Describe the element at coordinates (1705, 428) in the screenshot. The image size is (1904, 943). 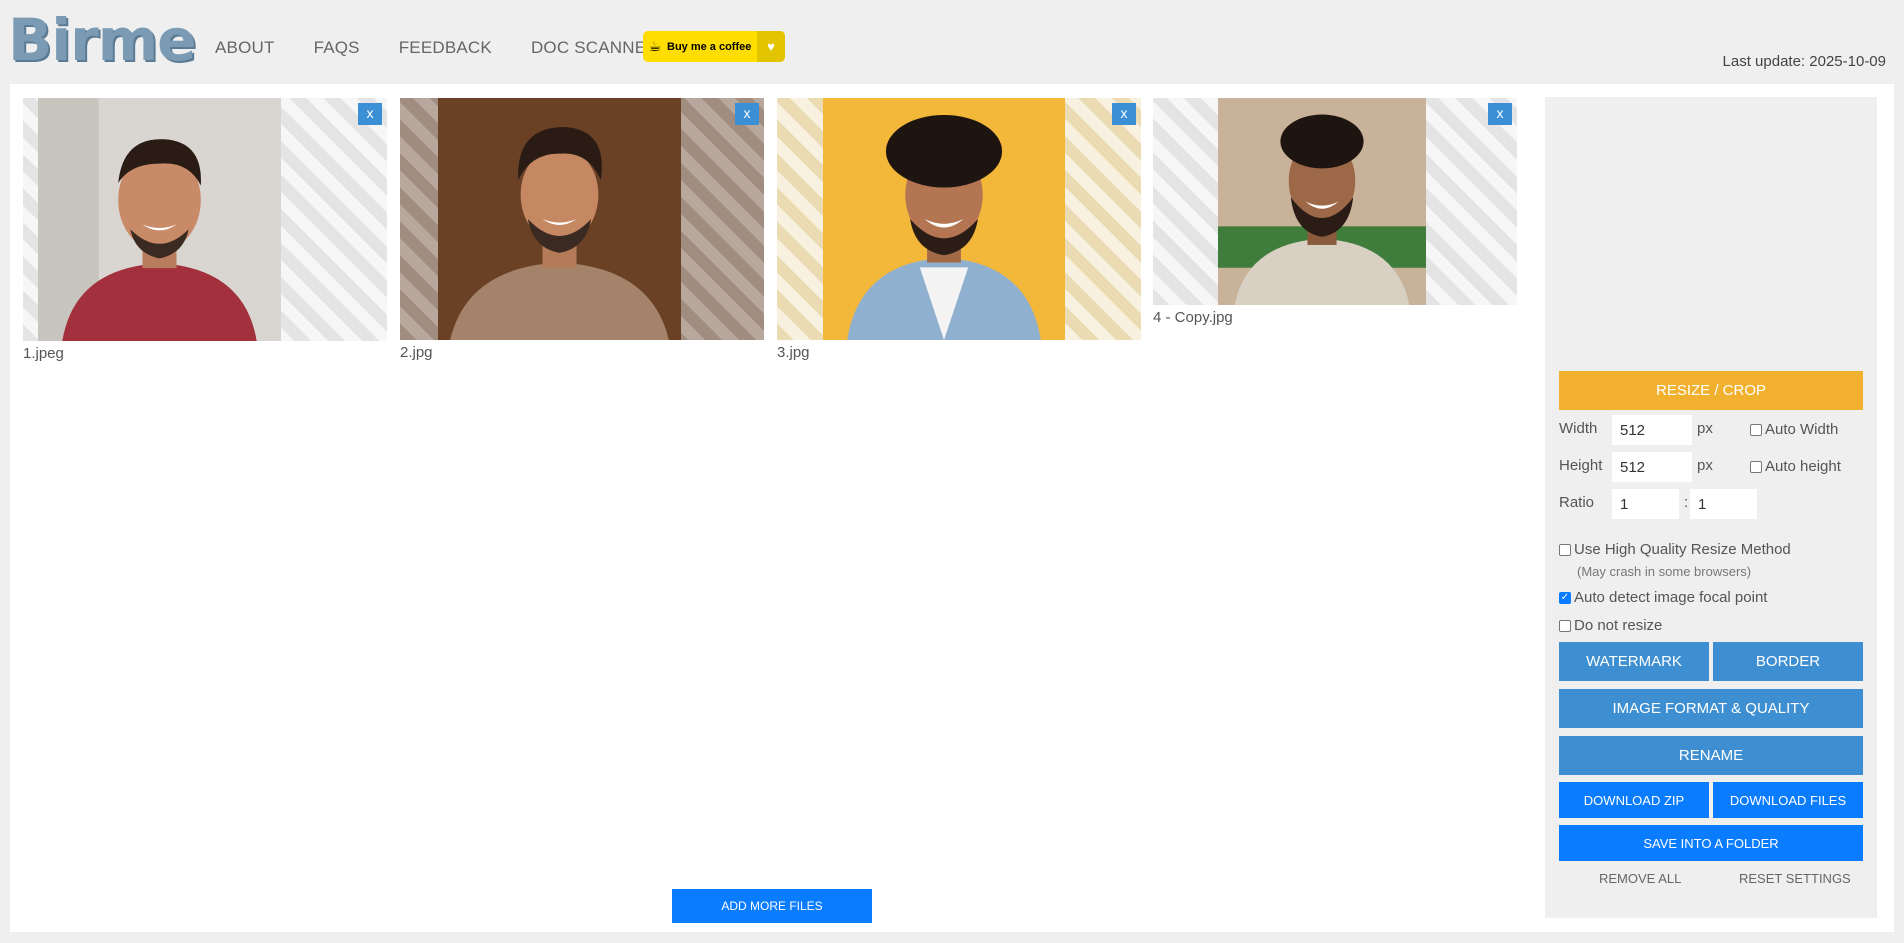
I see `width-unit: px` at that location.